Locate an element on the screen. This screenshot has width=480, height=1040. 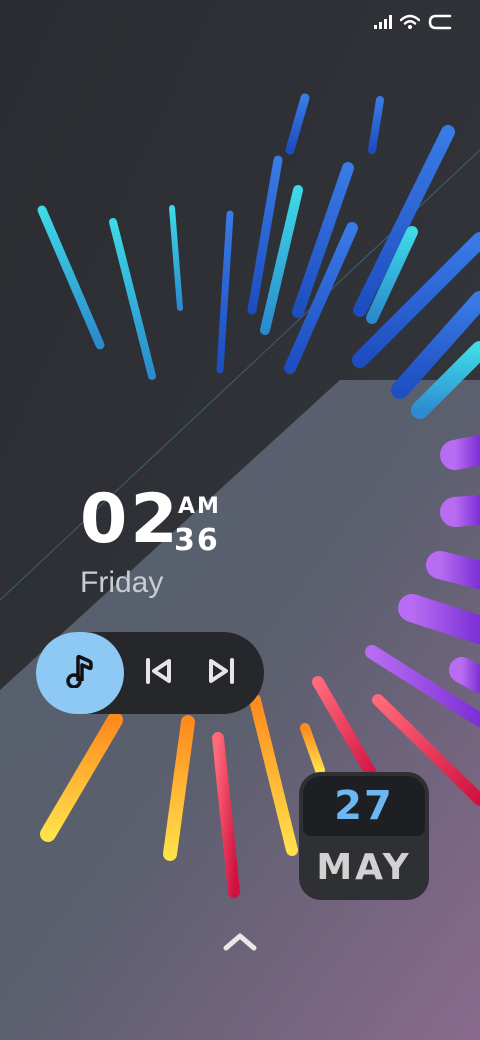
date-widget: 27 MAY is located at coordinates (364, 836).